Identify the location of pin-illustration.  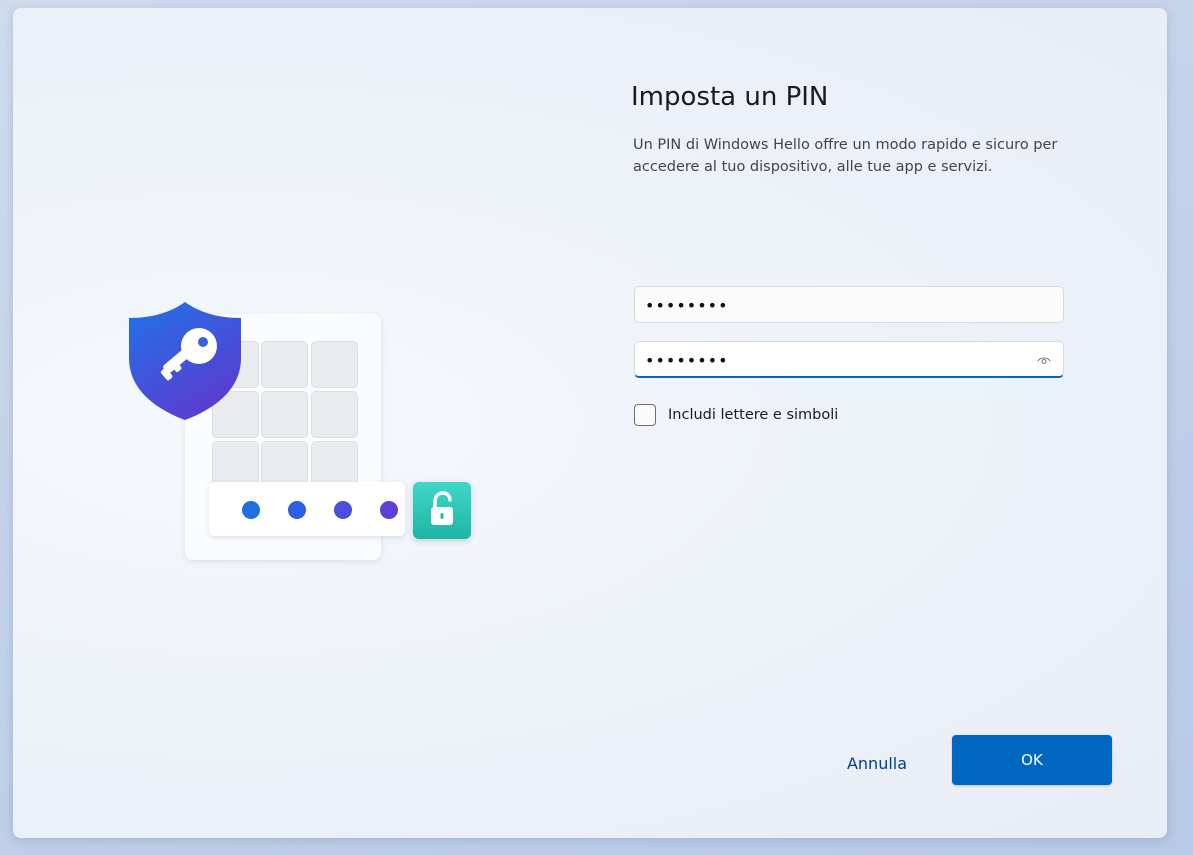
(303, 436).